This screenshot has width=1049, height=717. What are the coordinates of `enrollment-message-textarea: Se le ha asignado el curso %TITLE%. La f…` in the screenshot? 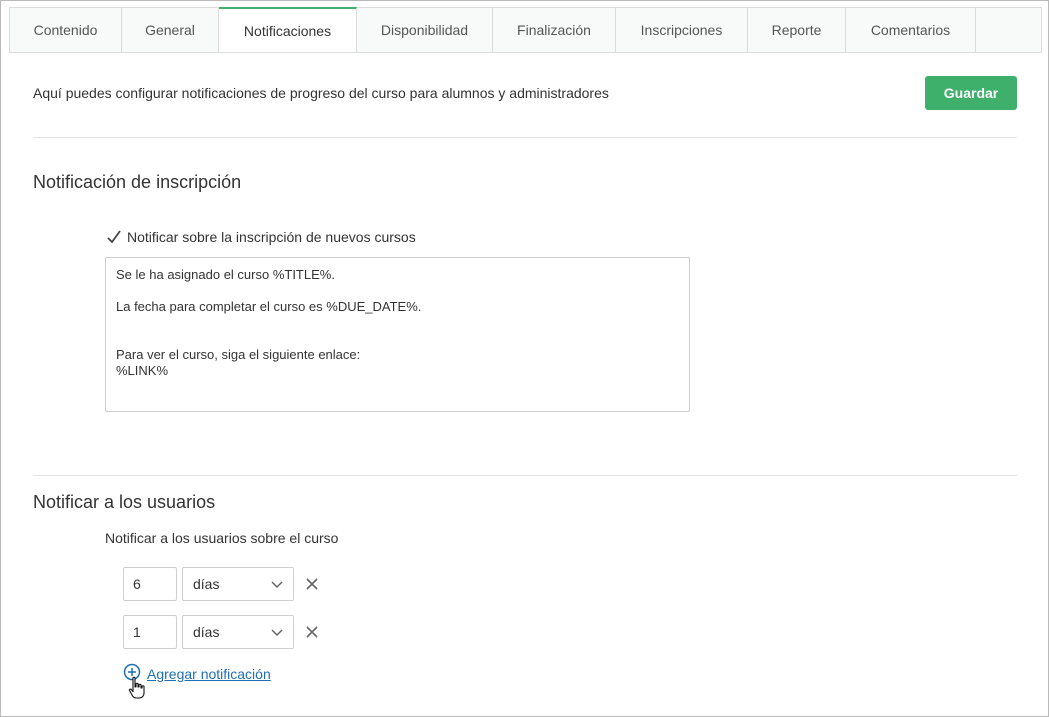 It's located at (397, 334).